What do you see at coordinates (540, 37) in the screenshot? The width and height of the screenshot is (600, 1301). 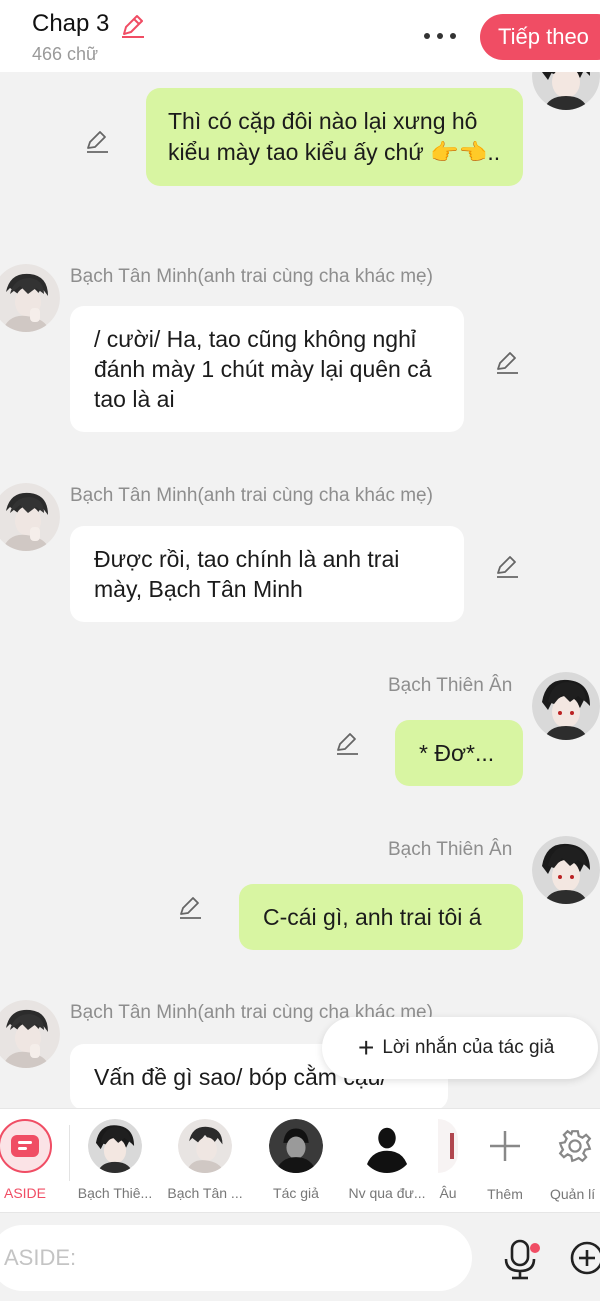 I see `next-chapter-button: Tiếp theo` at bounding box center [540, 37].